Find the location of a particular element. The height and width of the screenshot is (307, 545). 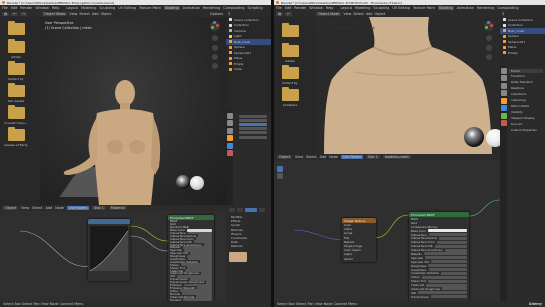

left-tab-uv-editing: UV Editing is located at coordinates (127, 8).